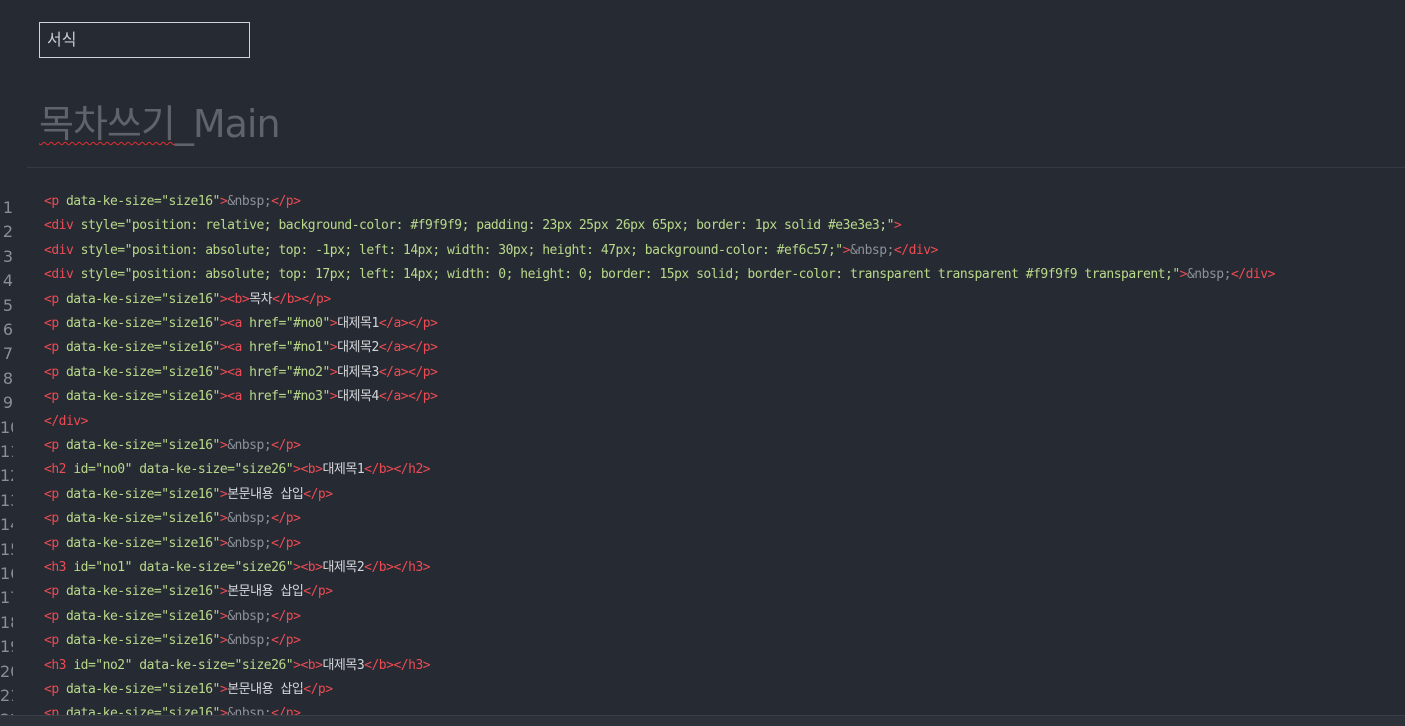 The width and height of the screenshot is (1405, 726). What do you see at coordinates (144, 40) in the screenshot?
I see `format-select: 서식` at bounding box center [144, 40].